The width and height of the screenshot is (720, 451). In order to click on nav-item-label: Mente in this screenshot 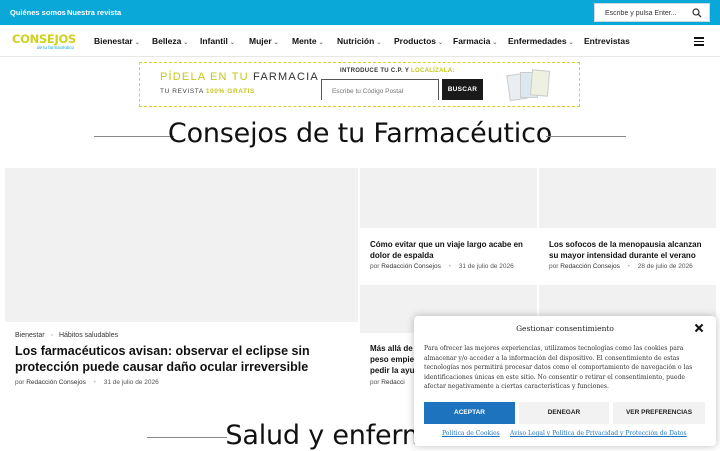, I will do `click(304, 41)`.